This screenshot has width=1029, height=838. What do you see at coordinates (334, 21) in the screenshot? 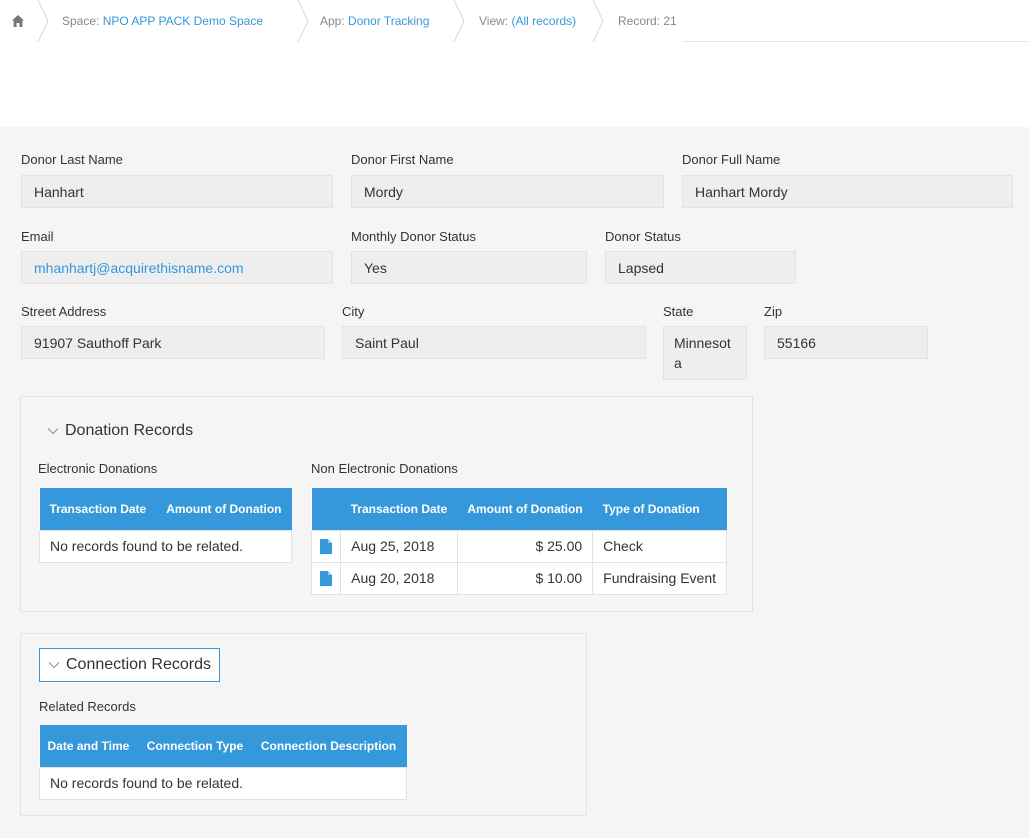
I see `breadcrumb-app-prefix: App:` at bounding box center [334, 21].